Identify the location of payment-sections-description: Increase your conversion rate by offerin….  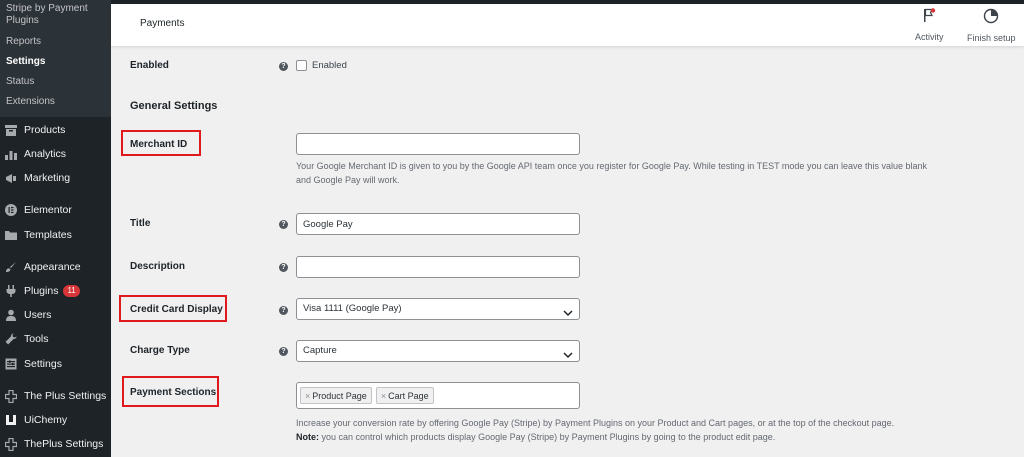
(595, 430).